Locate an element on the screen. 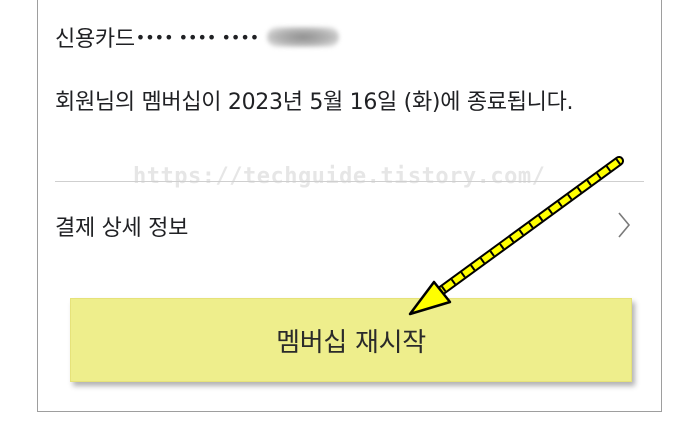 The image size is (700, 423). chevron-right-icon is located at coordinates (624, 225).